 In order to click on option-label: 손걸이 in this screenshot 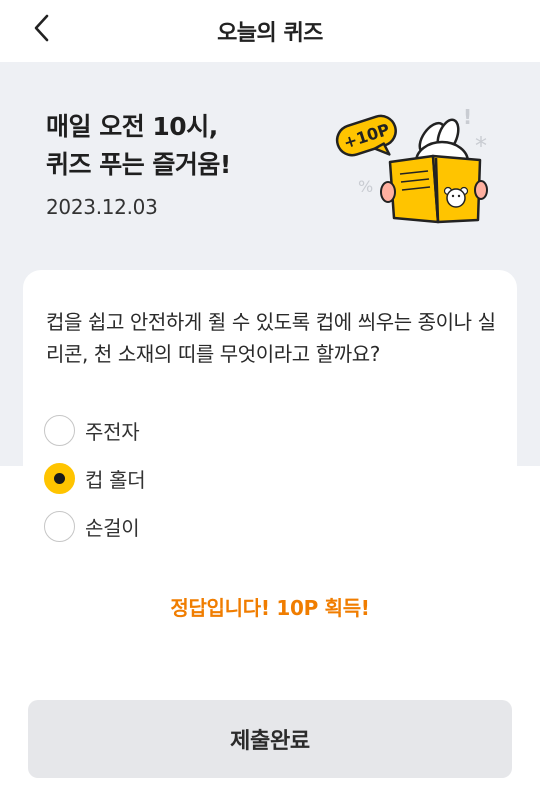, I will do `click(112, 527)`.